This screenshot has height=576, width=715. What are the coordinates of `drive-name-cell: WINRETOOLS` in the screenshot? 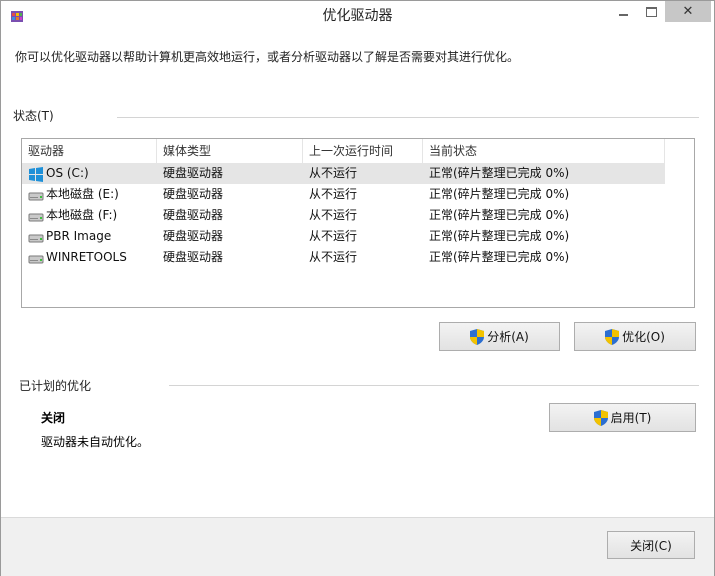 It's located at (89, 257).